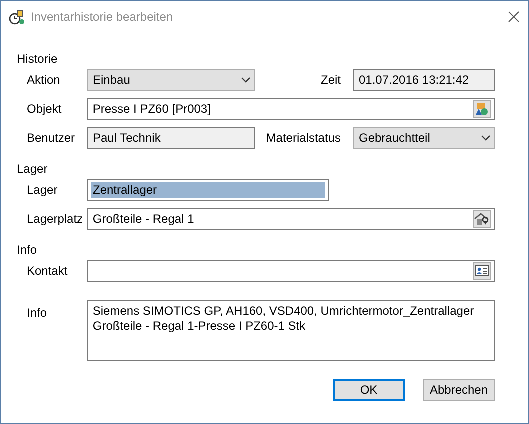 Image resolution: width=529 pixels, height=424 pixels. What do you see at coordinates (331, 80) in the screenshot?
I see `field-label: Zeit` at bounding box center [331, 80].